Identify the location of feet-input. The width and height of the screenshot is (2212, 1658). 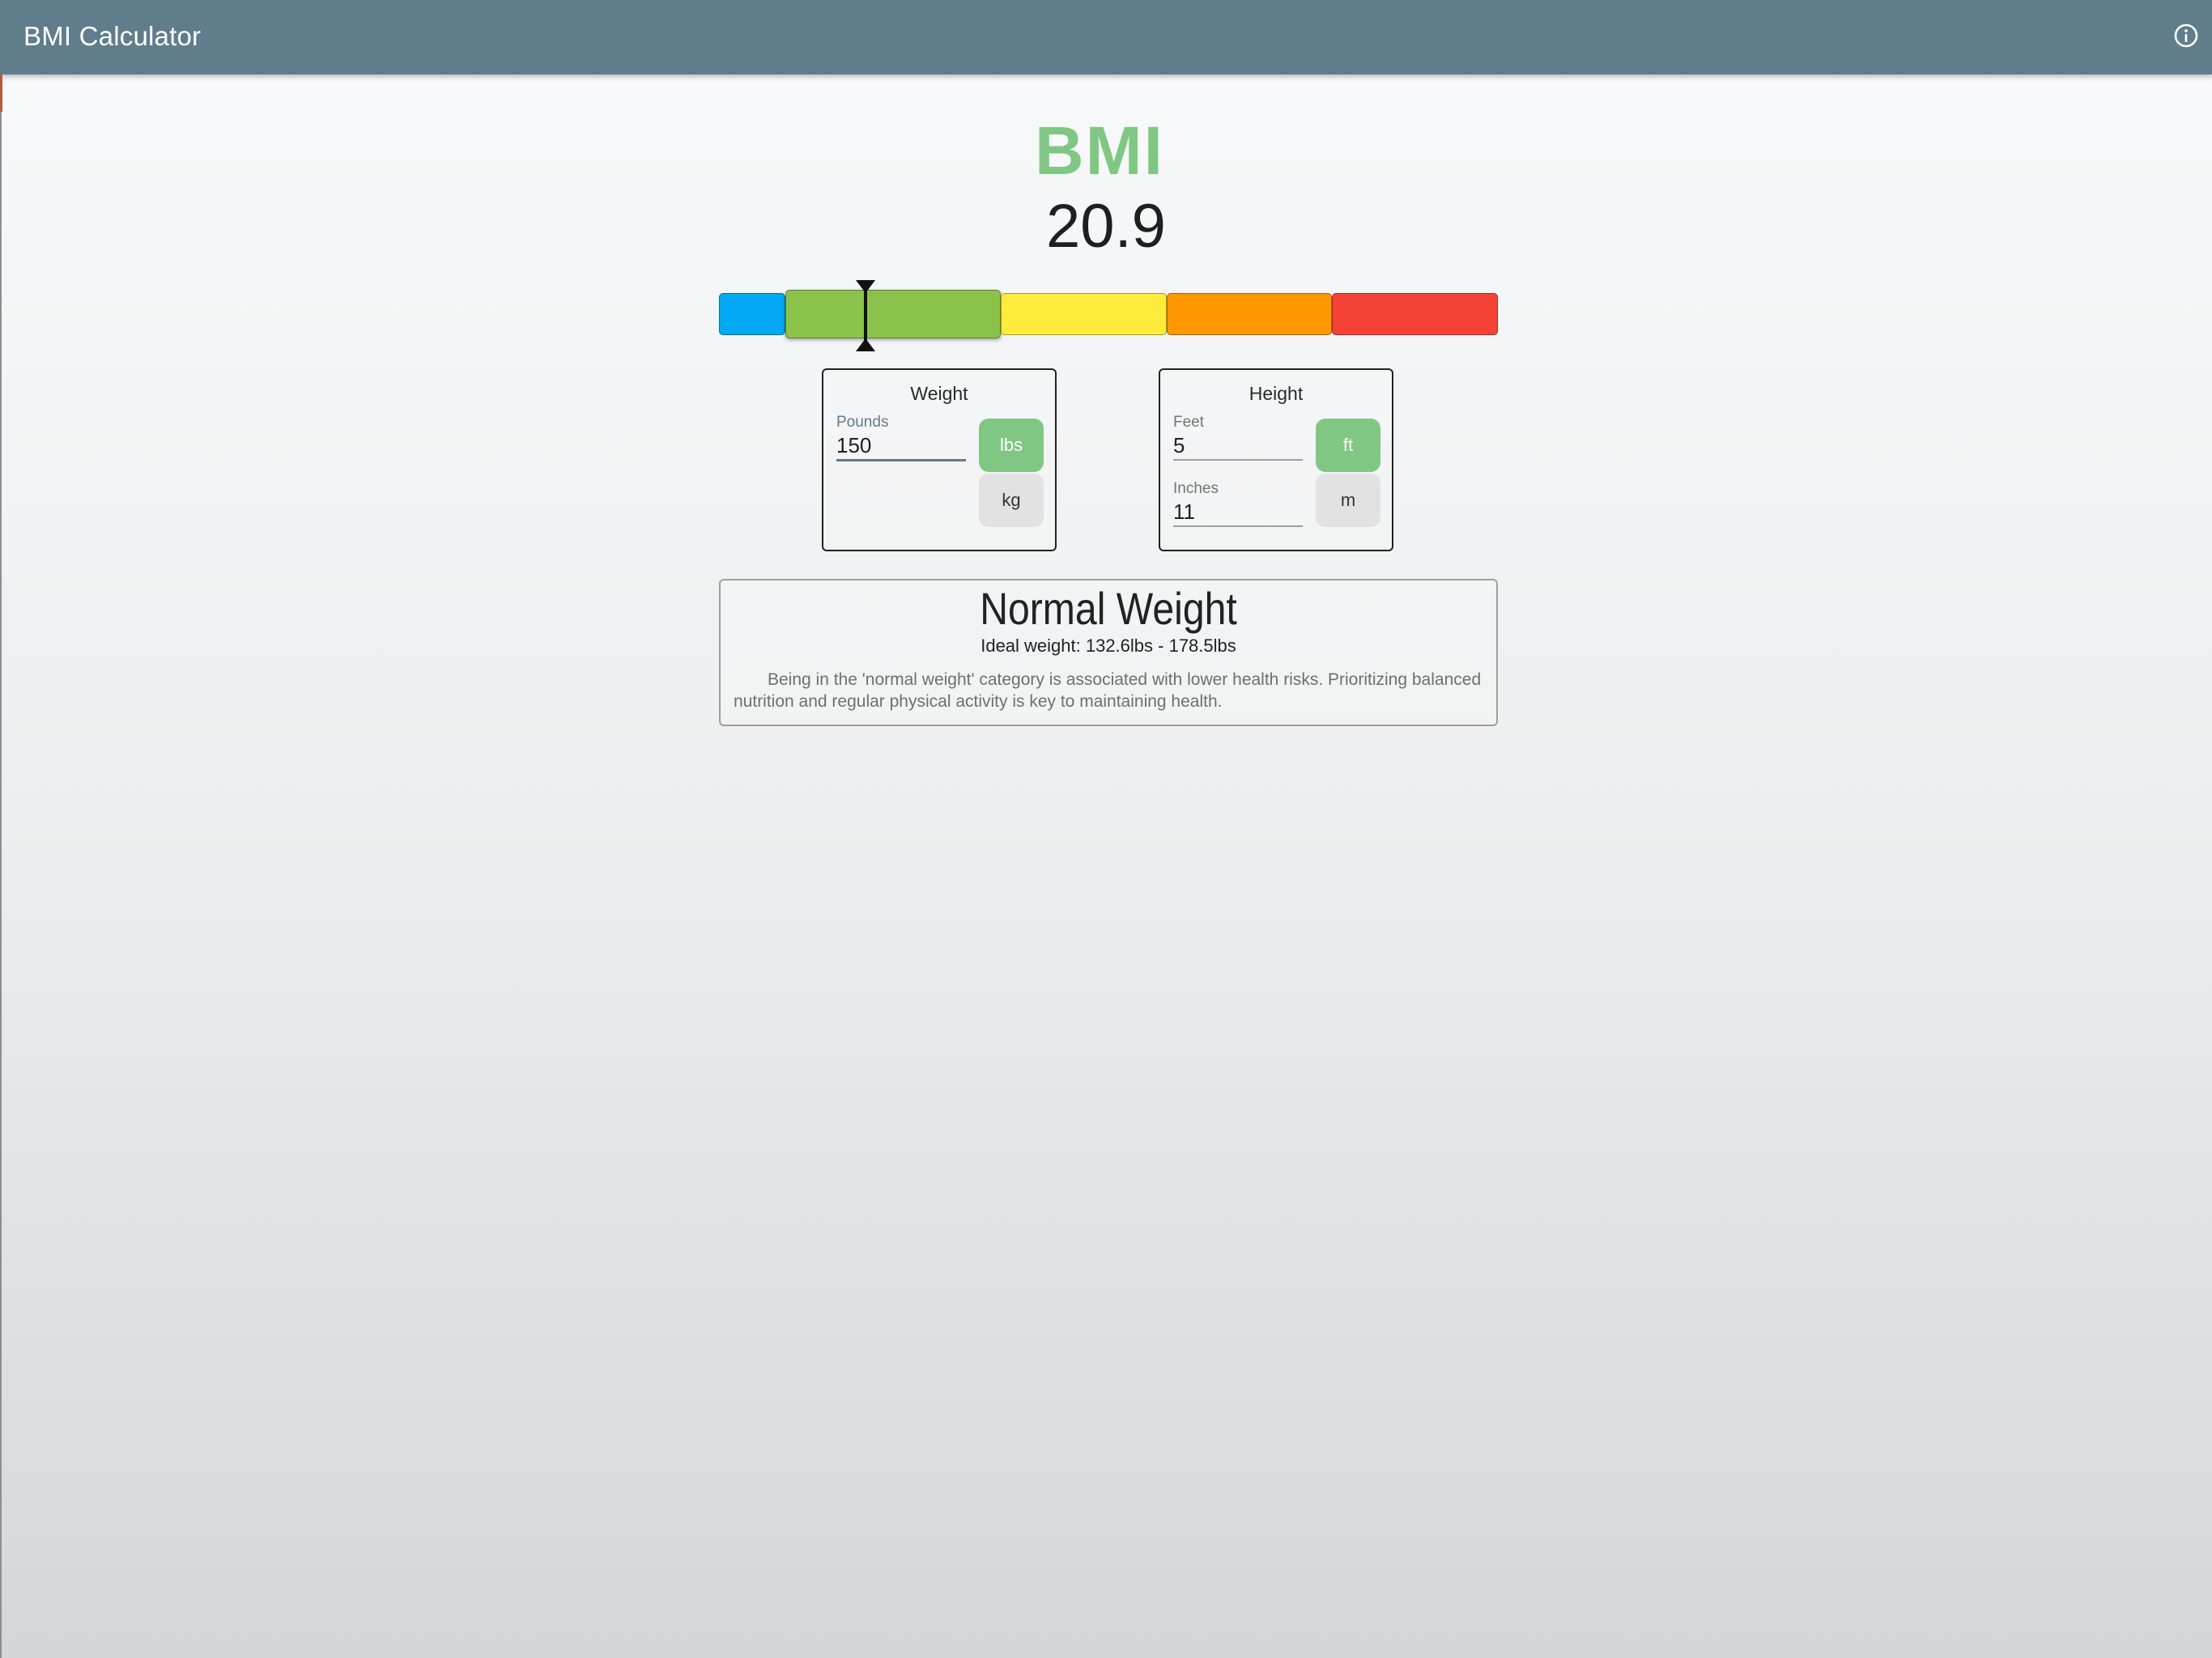
(1238, 446).